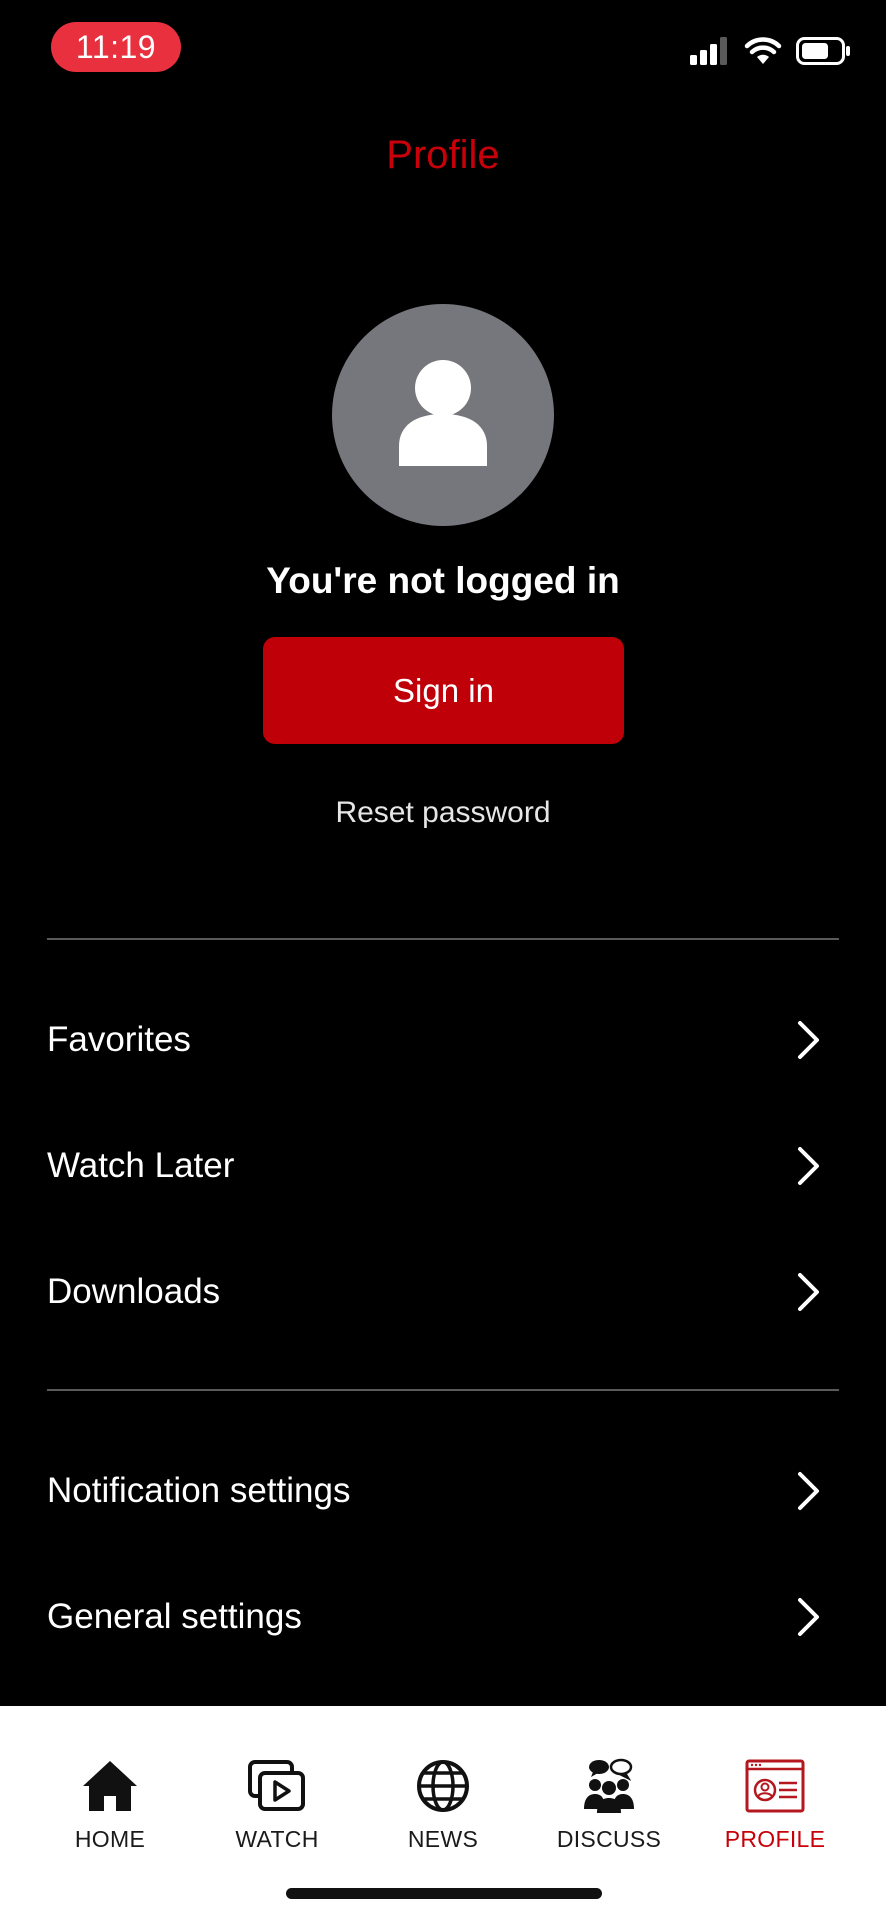 Image resolution: width=886 pixels, height=1920 pixels. What do you see at coordinates (277, 1786) in the screenshot?
I see `watch-icon` at bounding box center [277, 1786].